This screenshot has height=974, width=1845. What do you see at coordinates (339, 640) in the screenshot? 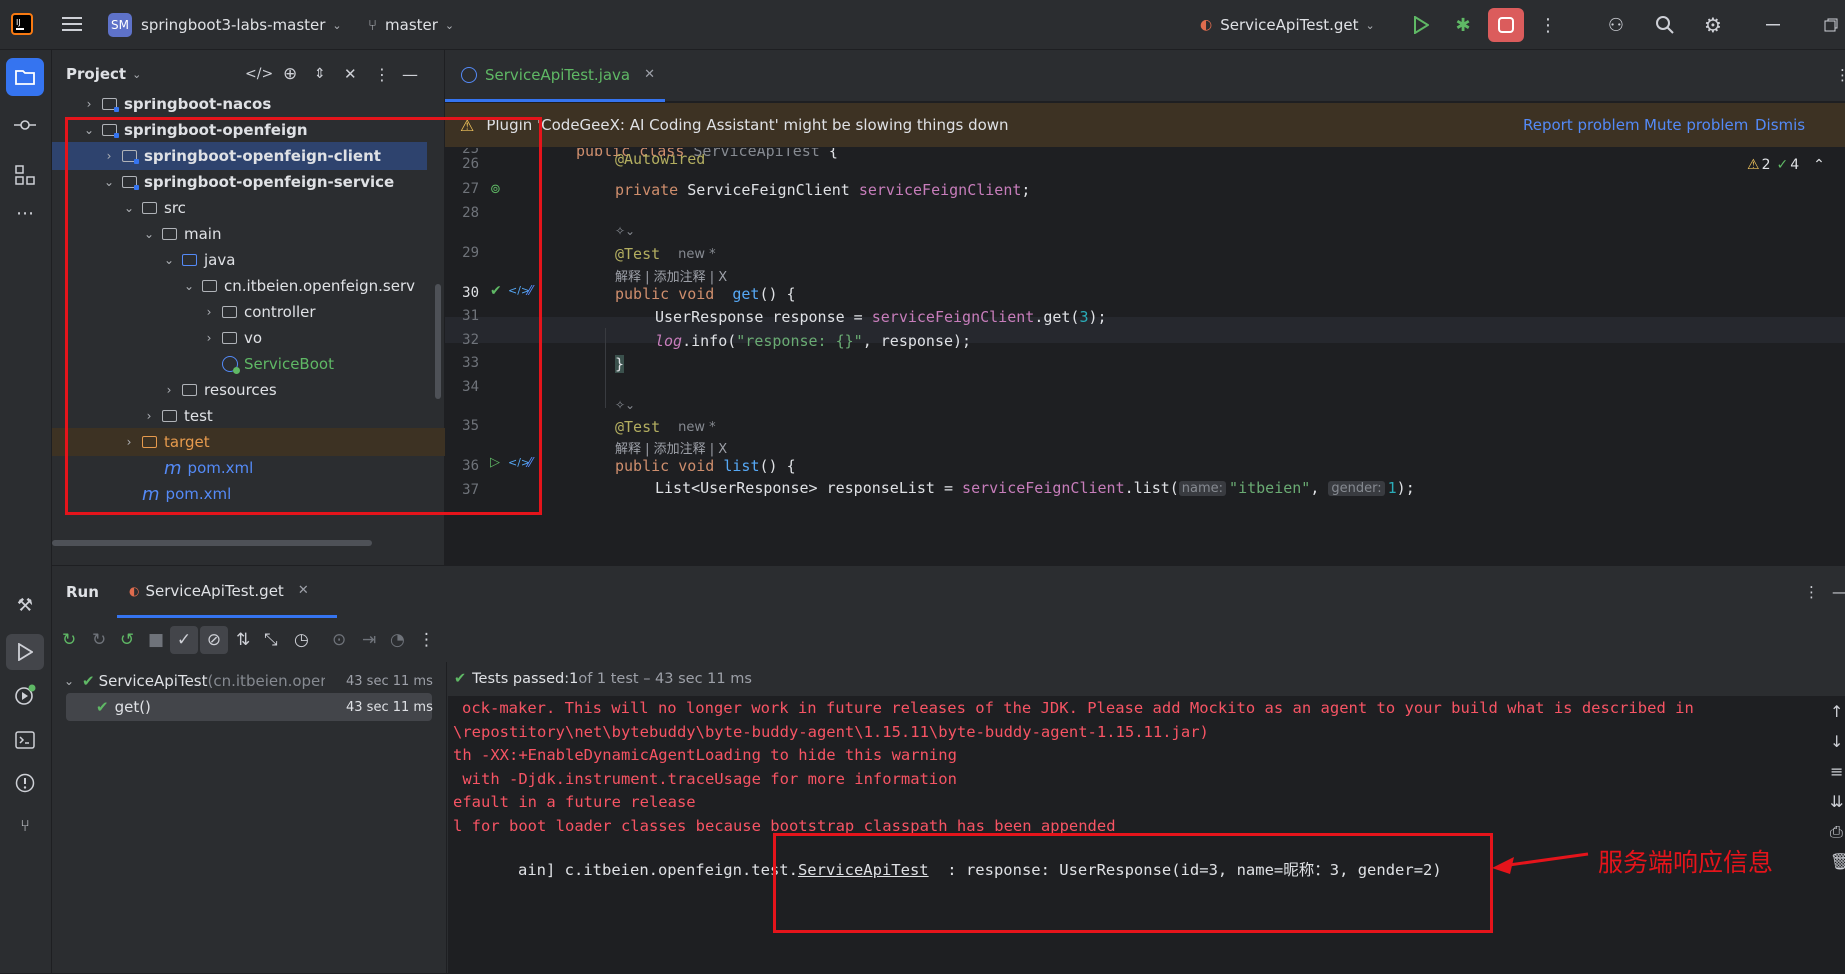
I see `camera-icon: ⊙` at bounding box center [339, 640].